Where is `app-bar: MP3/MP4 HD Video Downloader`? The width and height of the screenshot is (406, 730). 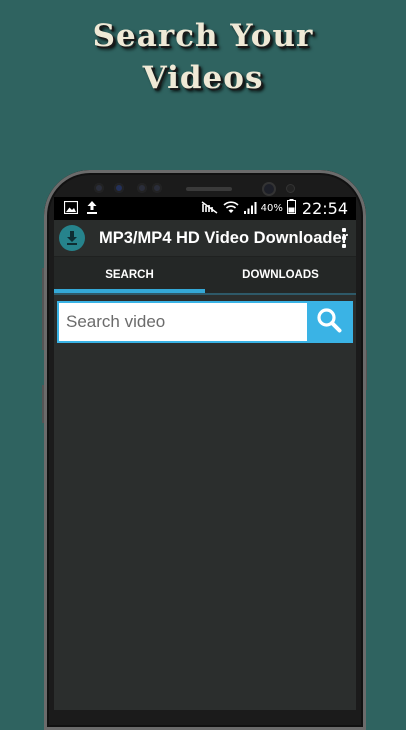
app-bar: MP3/MP4 HD Video Downloader is located at coordinates (205, 238).